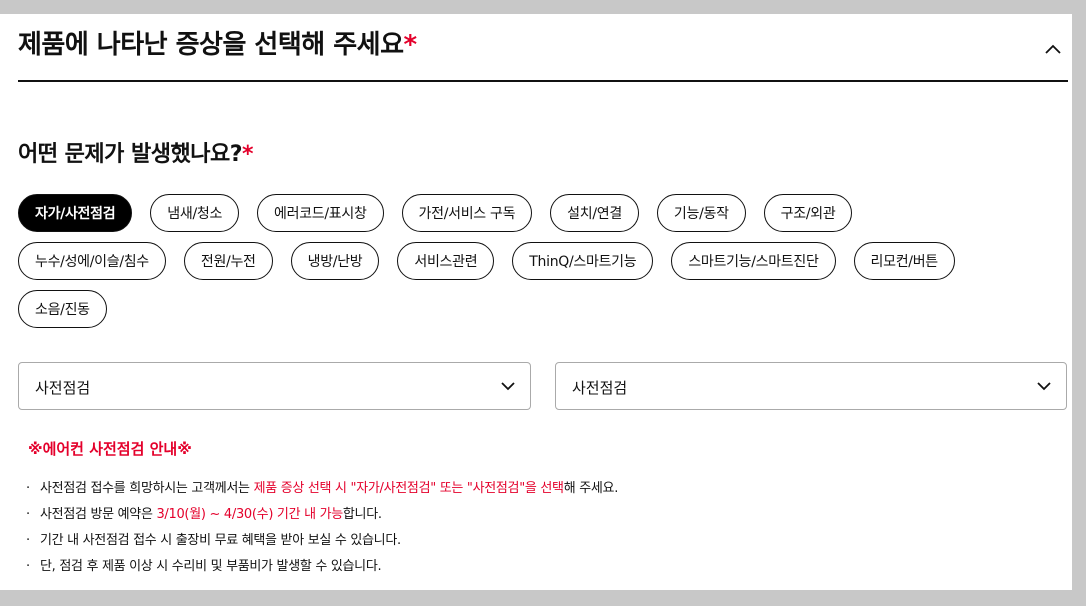 The width and height of the screenshot is (1086, 606). Describe the element at coordinates (220, 540) in the screenshot. I see `notice-text: 기간 내 사전점검 접수 시 출장비 무료 혜택을 받아 보실 수 있습니다.` at that location.